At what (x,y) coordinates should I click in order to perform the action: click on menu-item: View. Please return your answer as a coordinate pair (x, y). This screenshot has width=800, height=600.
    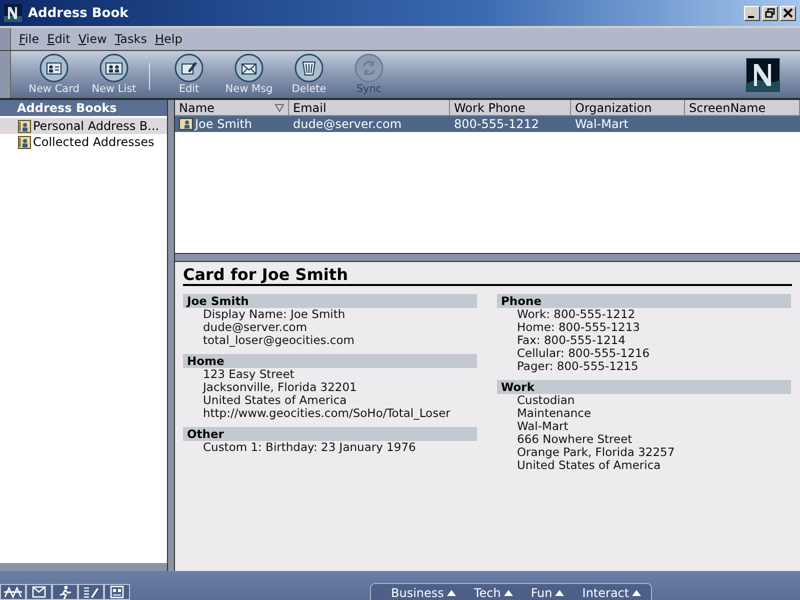
    Looking at the image, I should click on (92, 39).